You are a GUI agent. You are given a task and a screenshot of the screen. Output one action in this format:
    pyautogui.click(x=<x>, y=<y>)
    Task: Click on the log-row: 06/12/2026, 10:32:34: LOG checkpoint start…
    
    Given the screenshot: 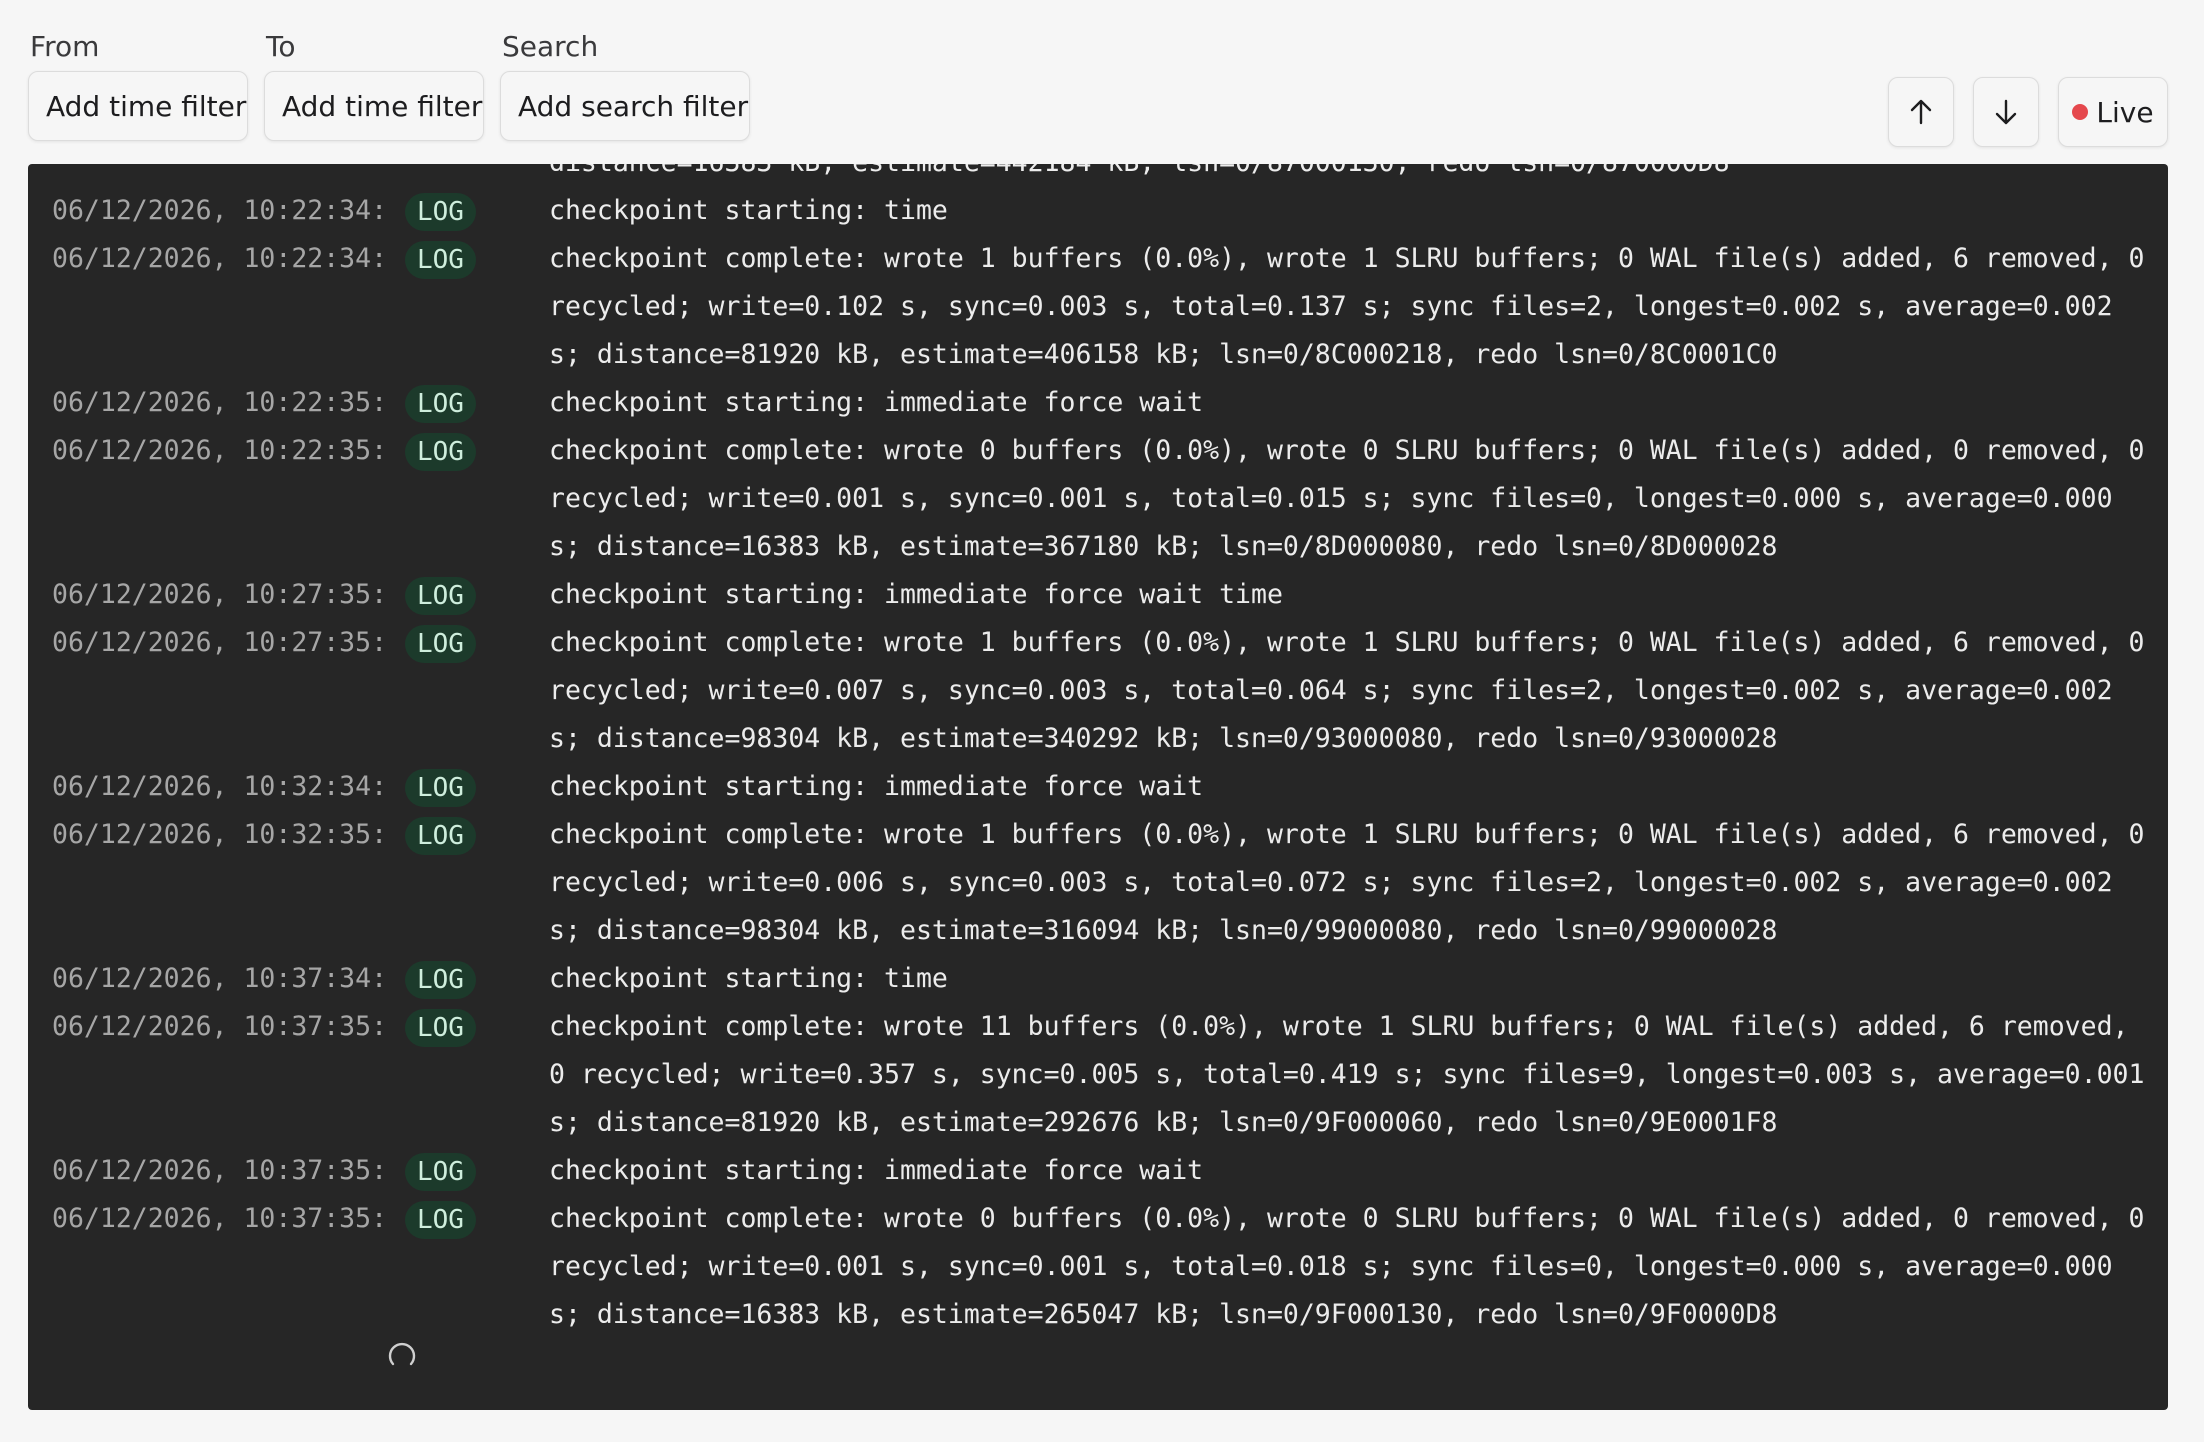 What is the action you would take?
    pyautogui.click(x=1098, y=787)
    